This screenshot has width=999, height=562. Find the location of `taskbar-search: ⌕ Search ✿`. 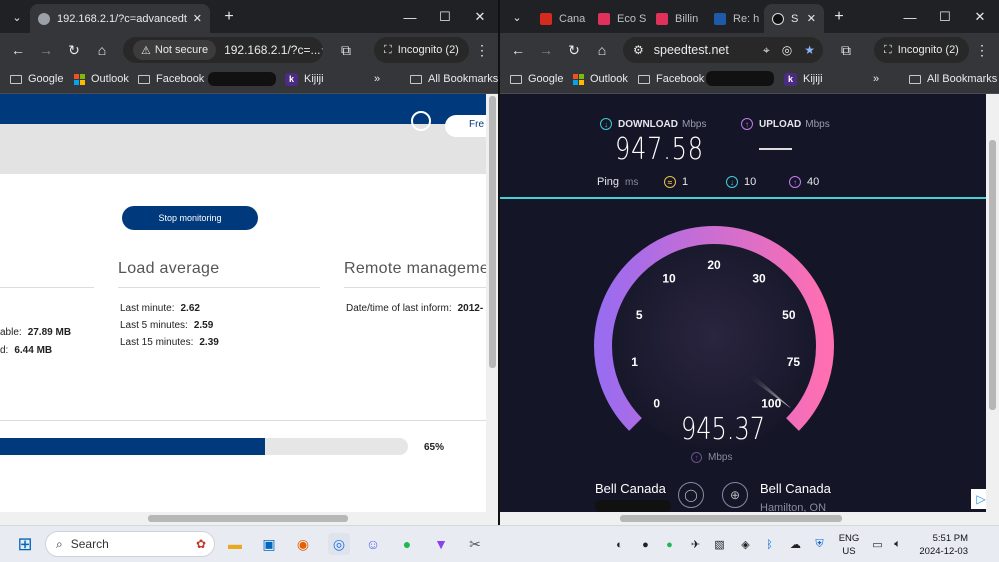

taskbar-search: ⌕ Search ✿ is located at coordinates (130, 544).